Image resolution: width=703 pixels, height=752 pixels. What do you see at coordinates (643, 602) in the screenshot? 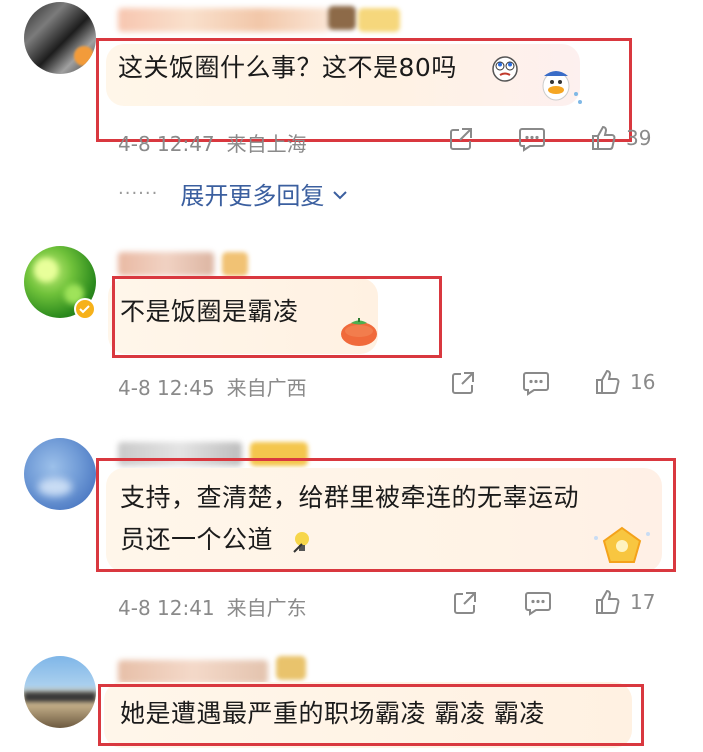
I see `like-count: 17` at bounding box center [643, 602].